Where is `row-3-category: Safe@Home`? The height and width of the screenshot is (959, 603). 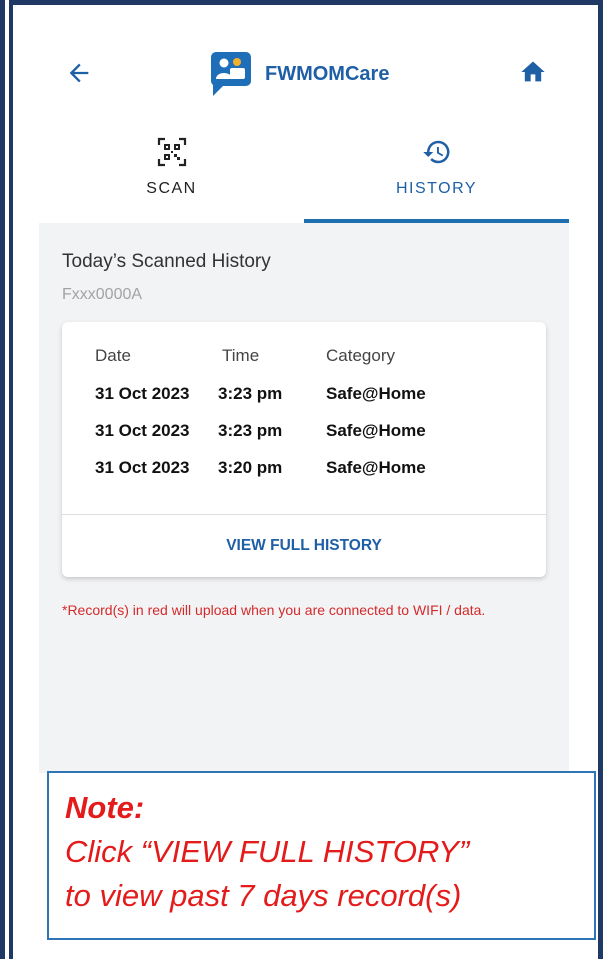
row-3-category: Safe@Home is located at coordinates (376, 467).